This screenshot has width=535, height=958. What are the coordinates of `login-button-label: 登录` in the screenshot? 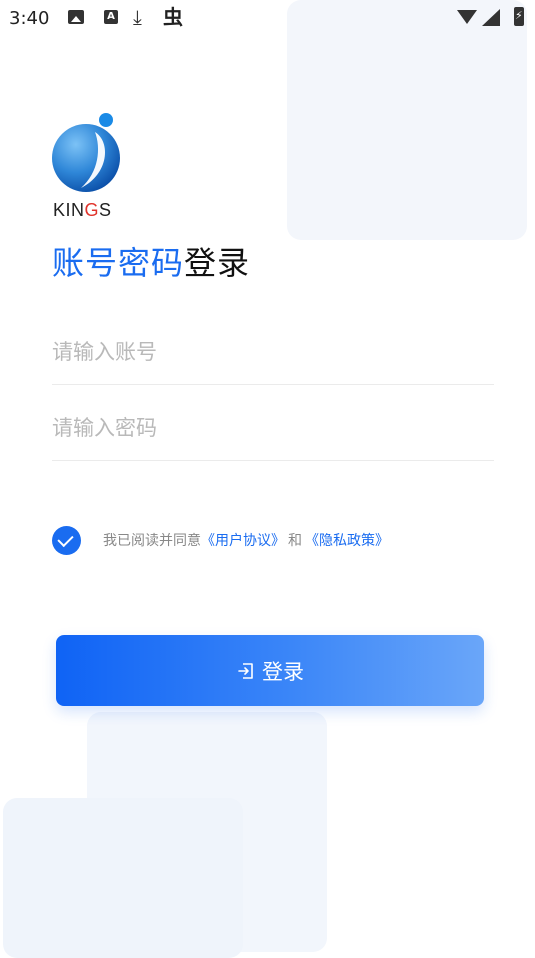 It's located at (283, 671).